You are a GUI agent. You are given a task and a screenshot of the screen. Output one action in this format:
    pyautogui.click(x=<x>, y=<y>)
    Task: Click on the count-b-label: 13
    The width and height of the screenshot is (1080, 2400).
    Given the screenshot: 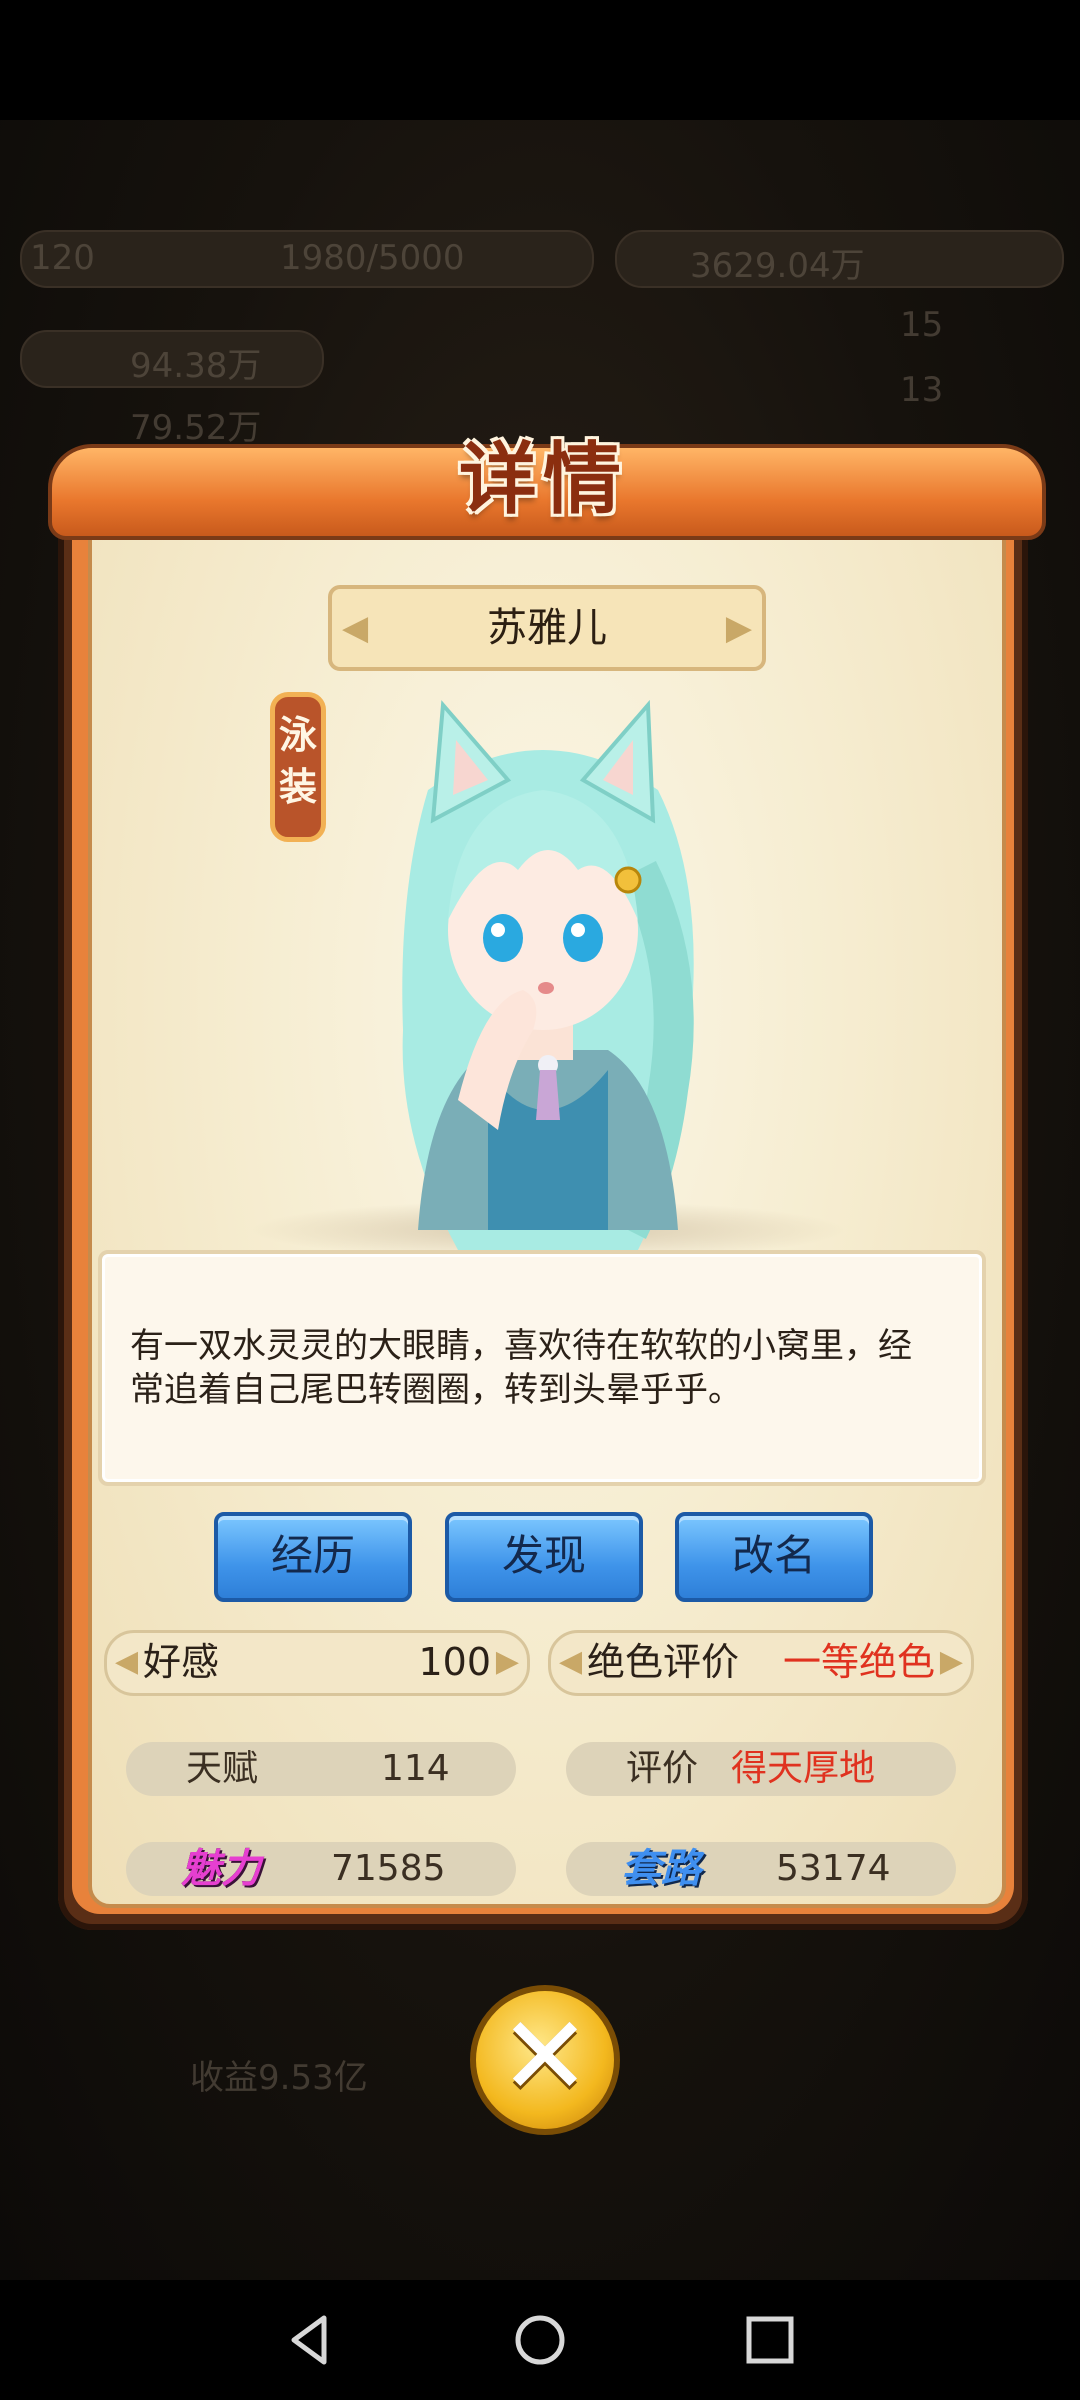 What is the action you would take?
    pyautogui.click(x=922, y=390)
    